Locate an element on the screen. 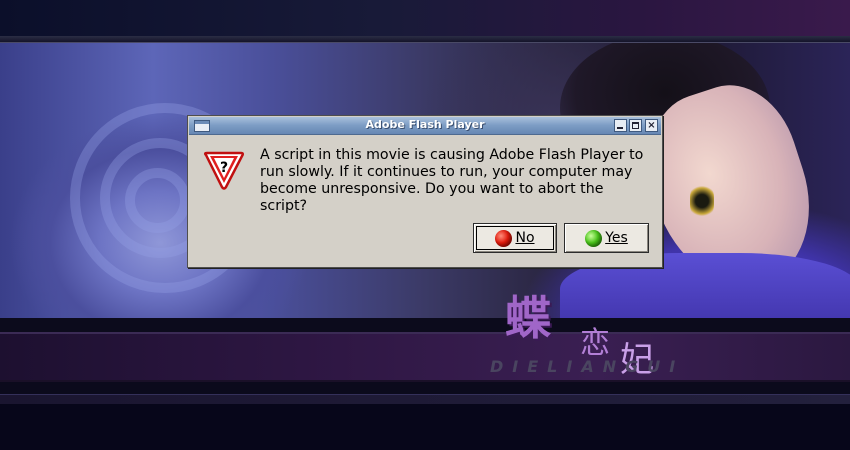 This screenshot has height=450, width=850. close-button: × is located at coordinates (651, 125).